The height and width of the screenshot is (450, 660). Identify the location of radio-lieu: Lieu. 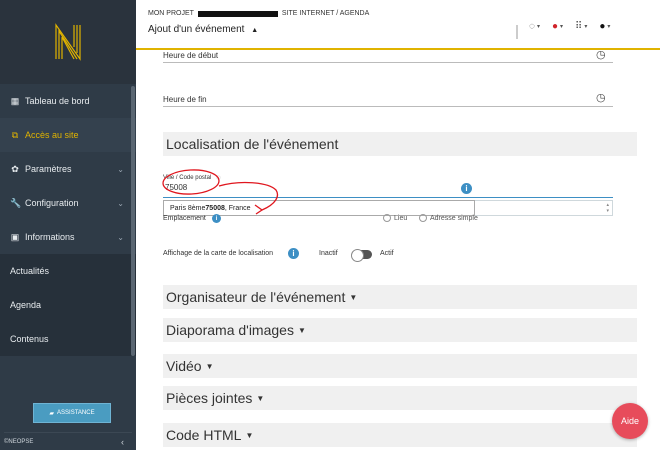
(395, 218).